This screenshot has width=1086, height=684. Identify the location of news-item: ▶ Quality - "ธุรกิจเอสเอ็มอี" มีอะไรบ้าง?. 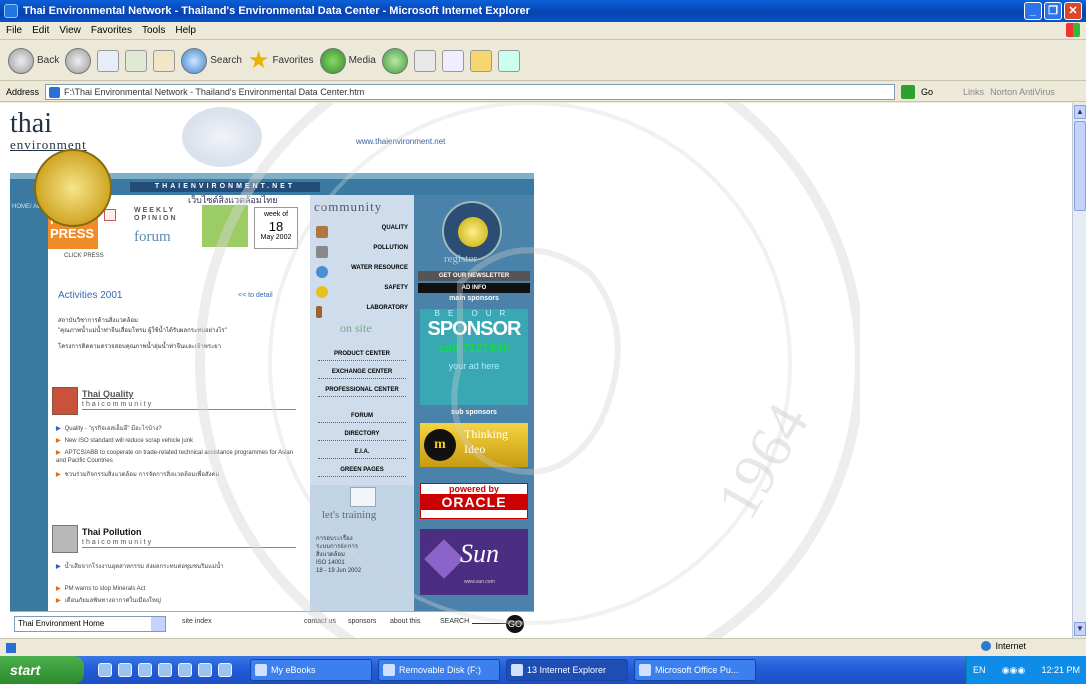
(178, 429).